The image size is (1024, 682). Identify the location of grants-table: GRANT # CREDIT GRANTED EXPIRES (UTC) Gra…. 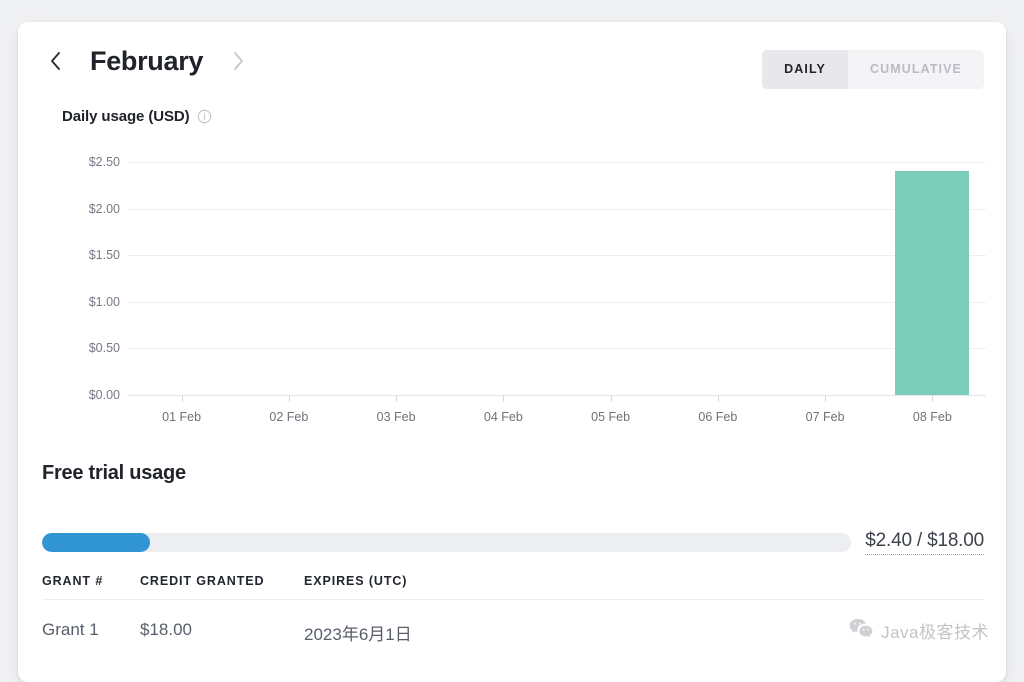
(513, 609).